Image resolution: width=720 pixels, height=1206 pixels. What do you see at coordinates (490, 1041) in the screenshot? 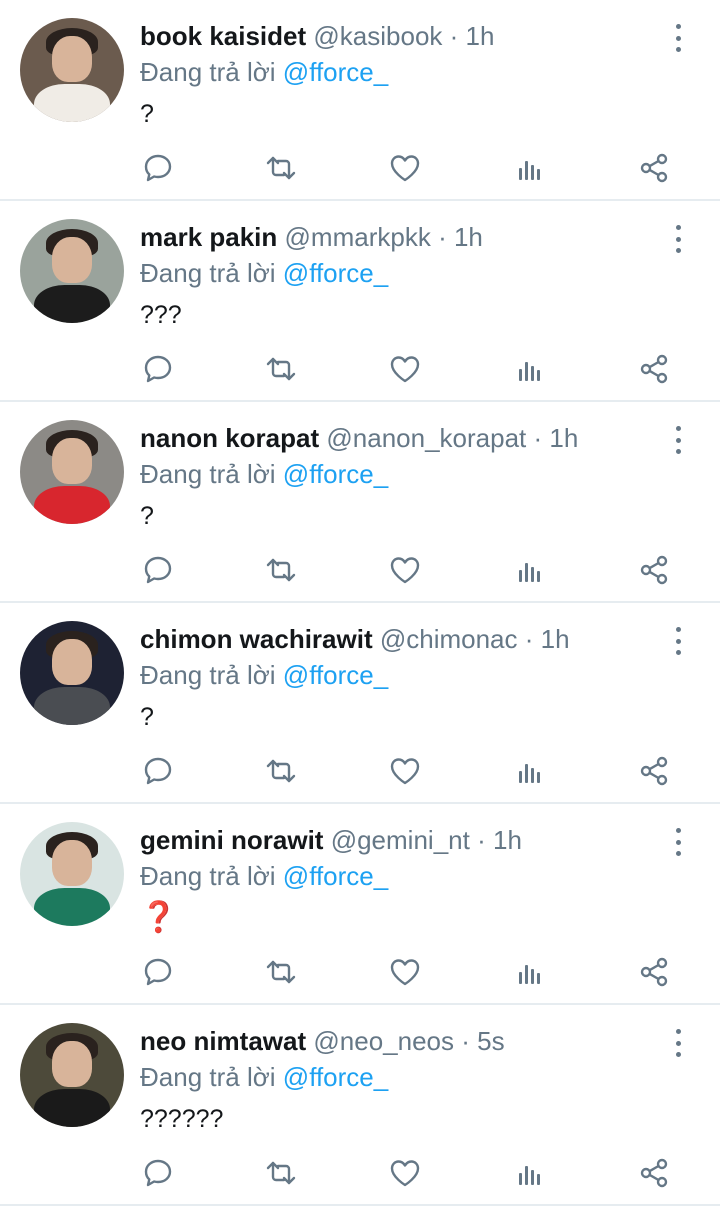
I see `timestamp: 5s` at bounding box center [490, 1041].